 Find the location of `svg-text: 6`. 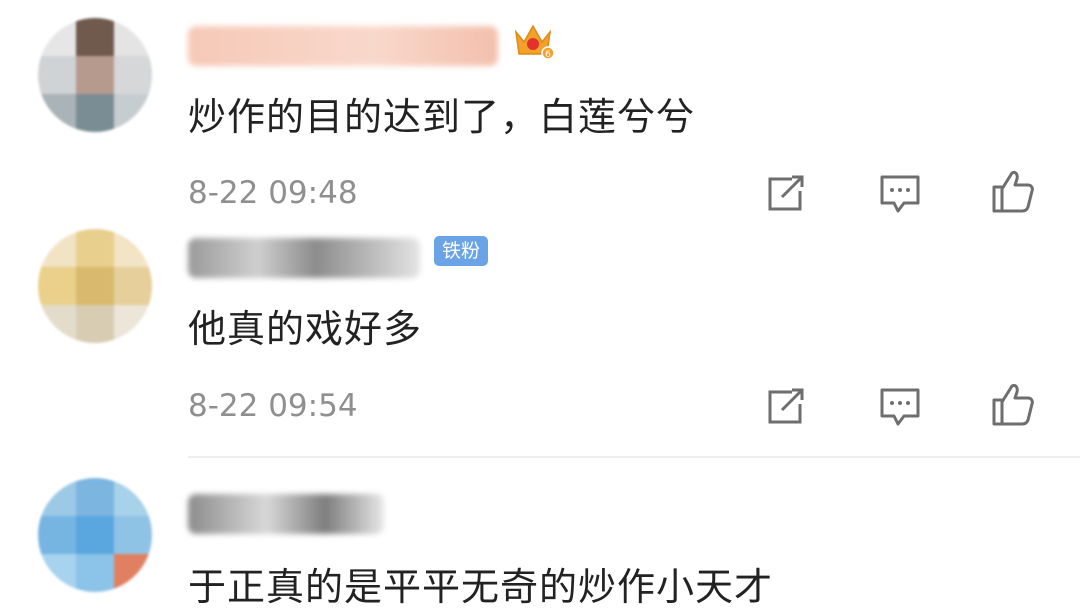

svg-text: 6 is located at coordinates (548, 55).